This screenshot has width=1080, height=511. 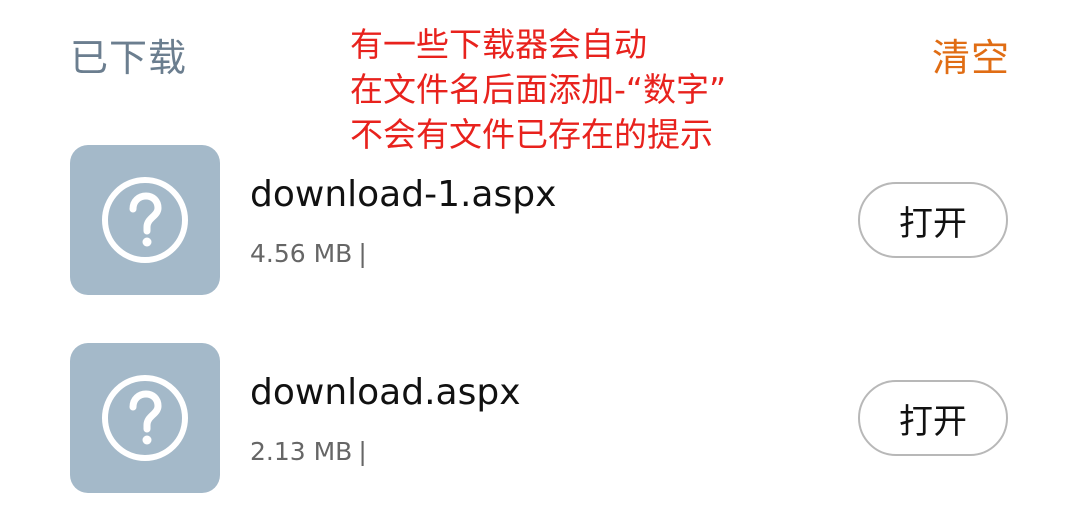 I want to click on file-meta: 2.13 MB |, so click(x=308, y=452).